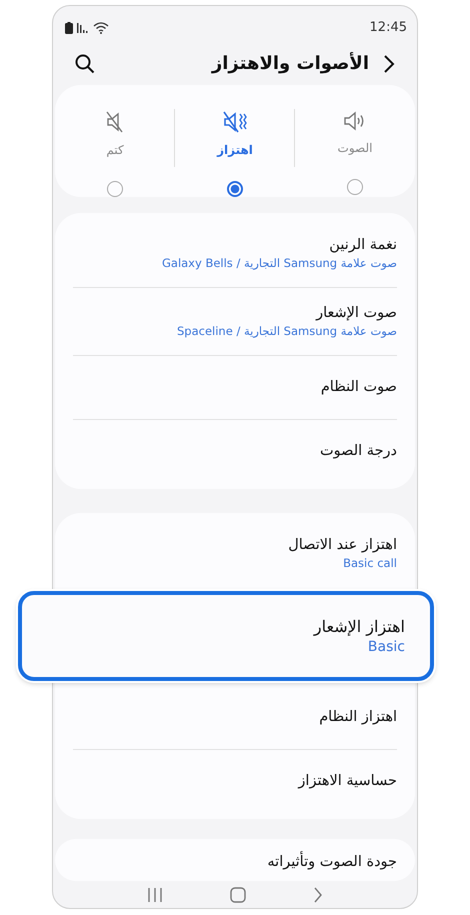  What do you see at coordinates (83, 27) in the screenshot?
I see `signal-icon` at bounding box center [83, 27].